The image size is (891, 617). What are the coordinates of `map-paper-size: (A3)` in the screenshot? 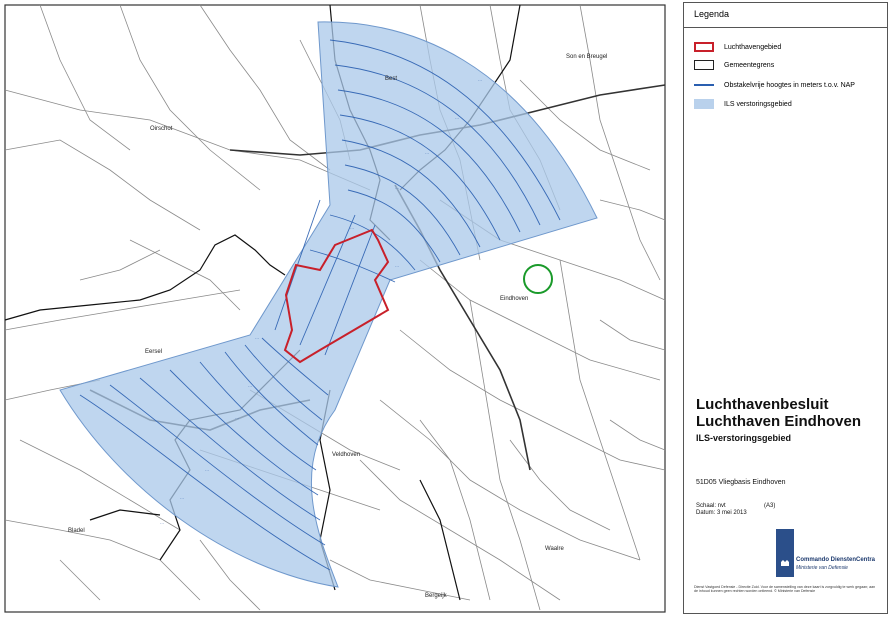 It's located at (770, 506).